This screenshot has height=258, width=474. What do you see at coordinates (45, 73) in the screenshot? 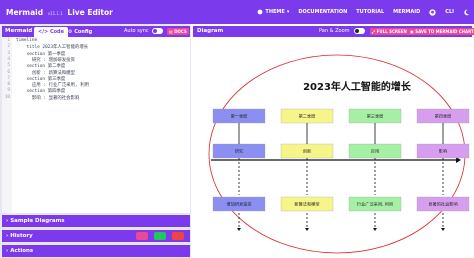
I see `line-text: 创新 : 新算法和模型` at bounding box center [45, 73].